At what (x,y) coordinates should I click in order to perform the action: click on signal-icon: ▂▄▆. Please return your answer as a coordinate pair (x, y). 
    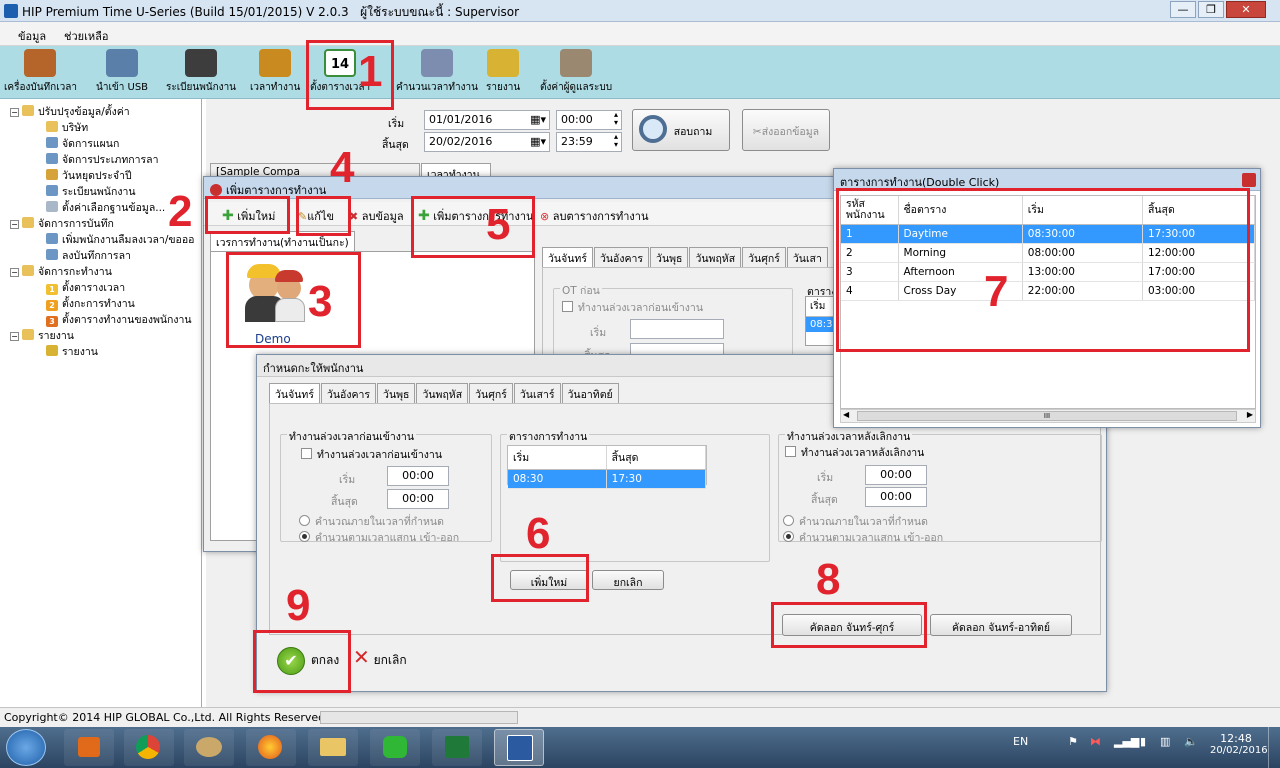
    Looking at the image, I should click on (1126, 741).